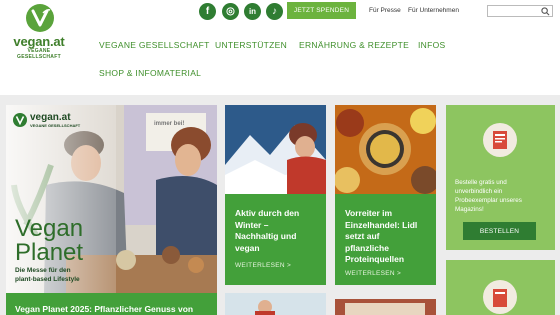  I want to click on nav-infos: INFOS, so click(431, 45).